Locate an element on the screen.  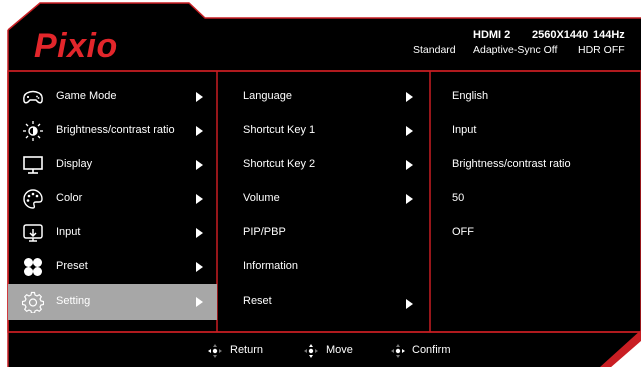
hdr-status: HDR OFF is located at coordinates (601, 50).